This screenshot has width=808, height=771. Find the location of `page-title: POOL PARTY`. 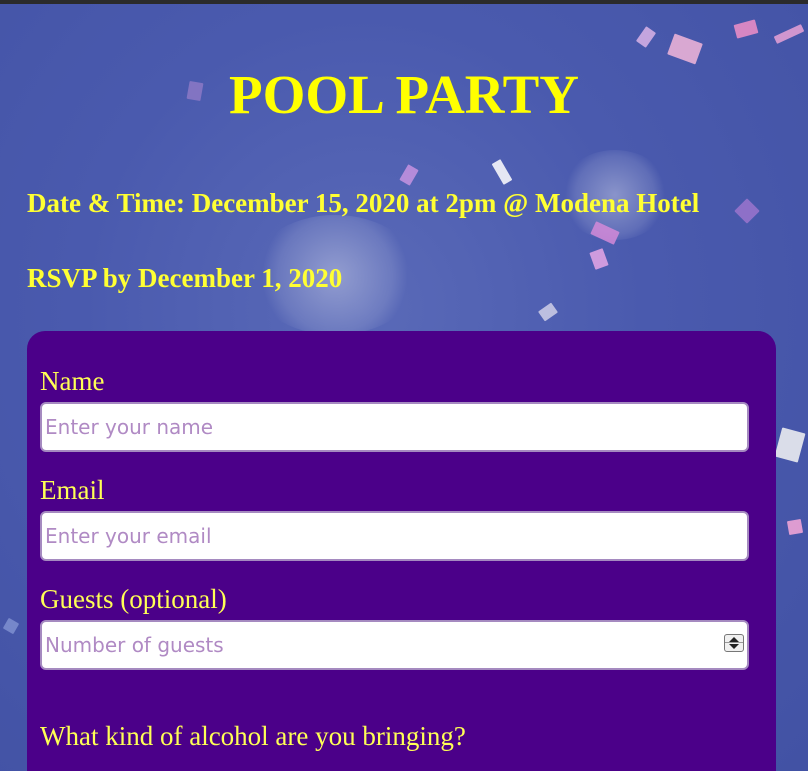

page-title: POOL PARTY is located at coordinates (404, 94).